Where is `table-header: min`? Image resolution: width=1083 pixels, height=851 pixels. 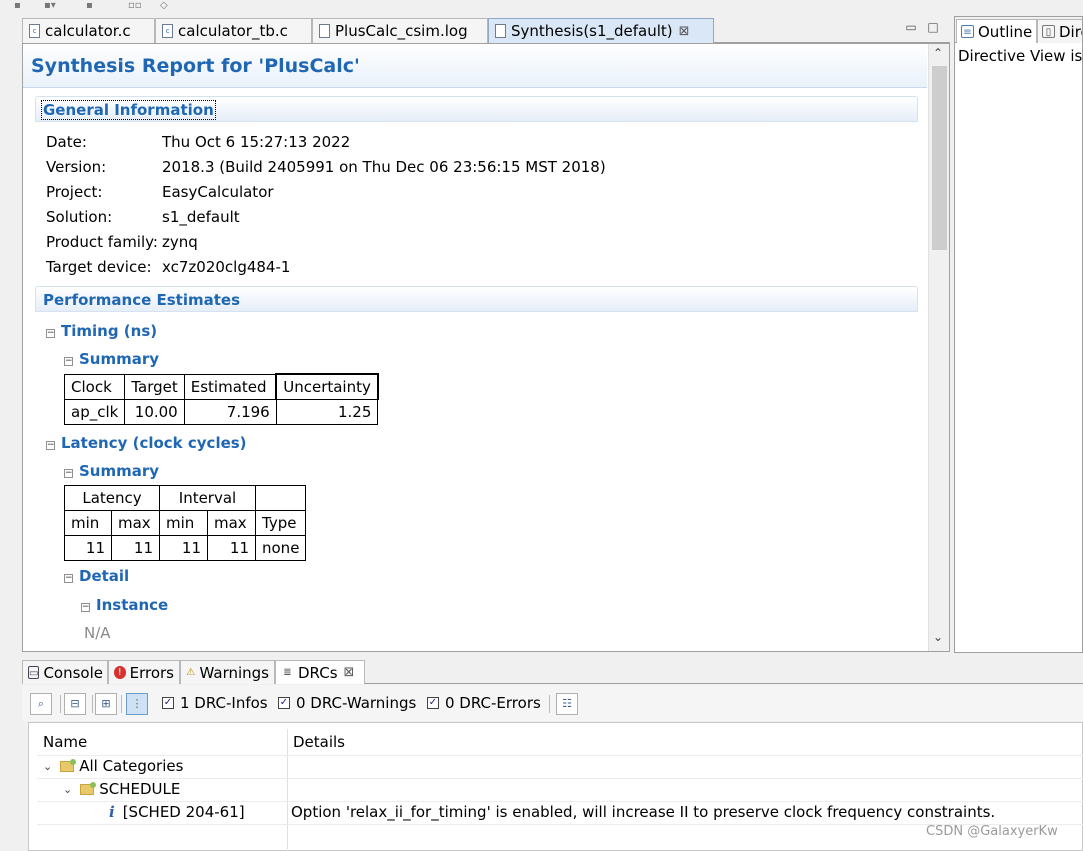 table-header: min is located at coordinates (183, 523).